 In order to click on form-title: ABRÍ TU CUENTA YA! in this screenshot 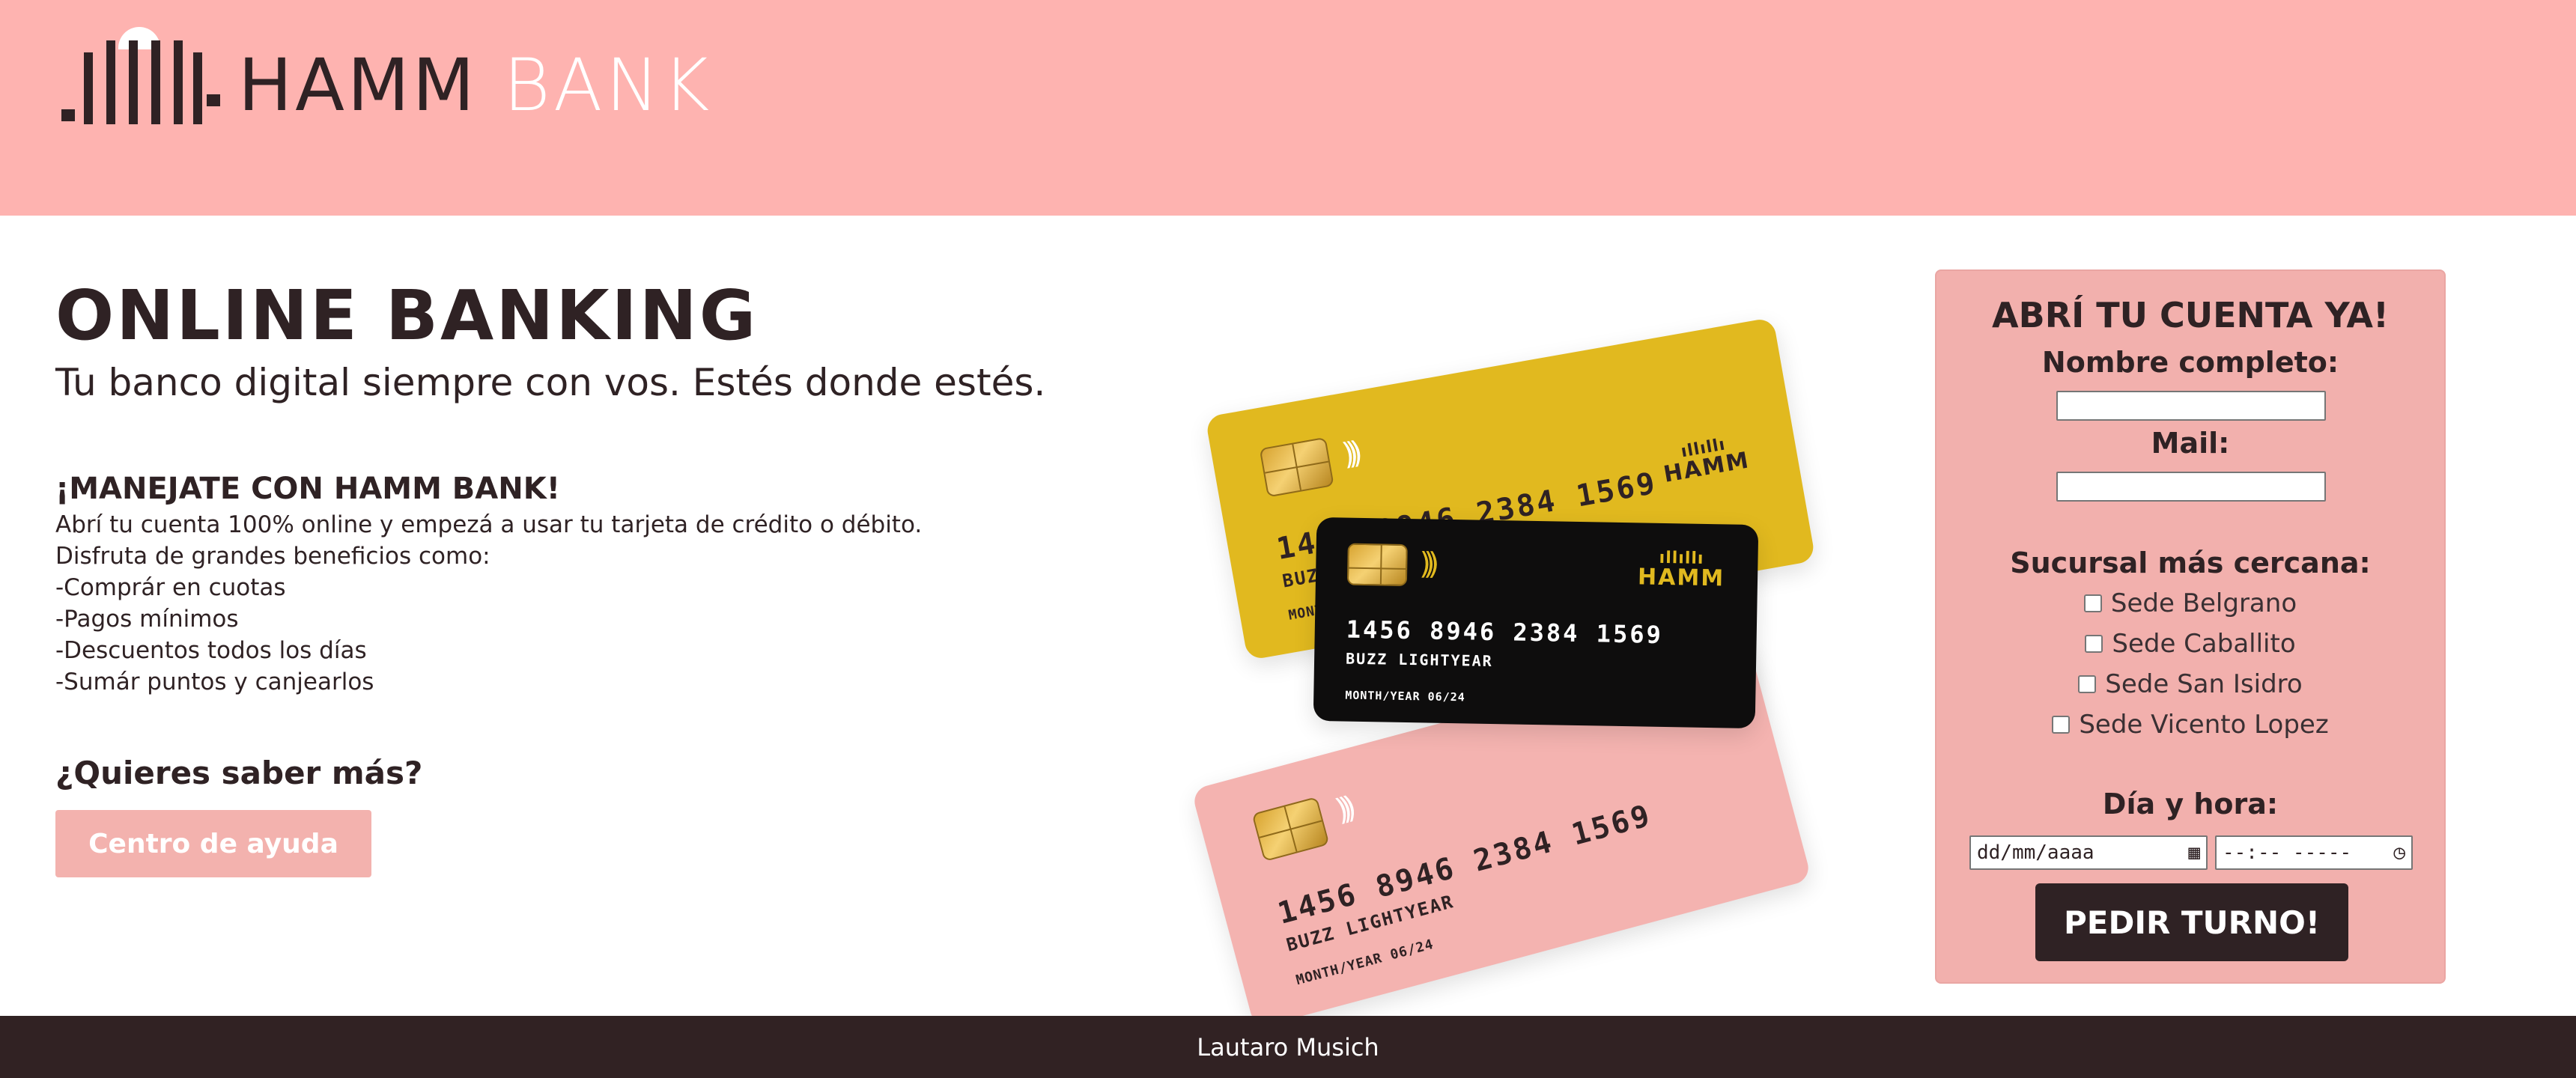, I will do `click(2190, 315)`.